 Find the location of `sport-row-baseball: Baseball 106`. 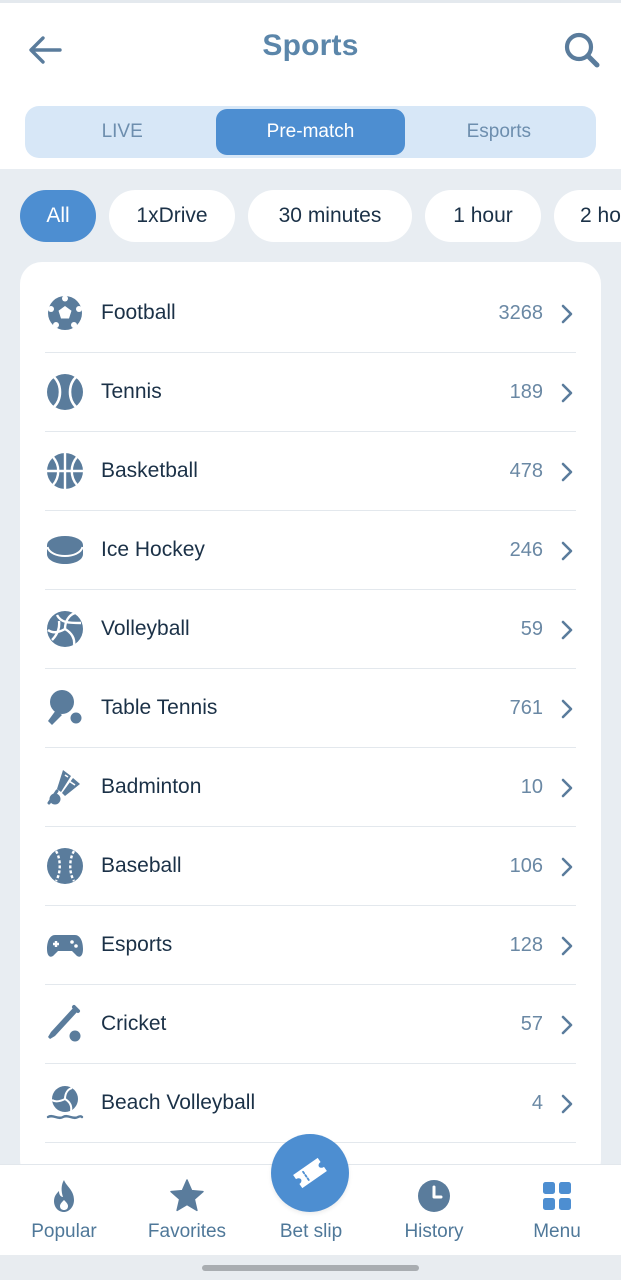

sport-row-baseball: Baseball 106 is located at coordinates (310, 866).